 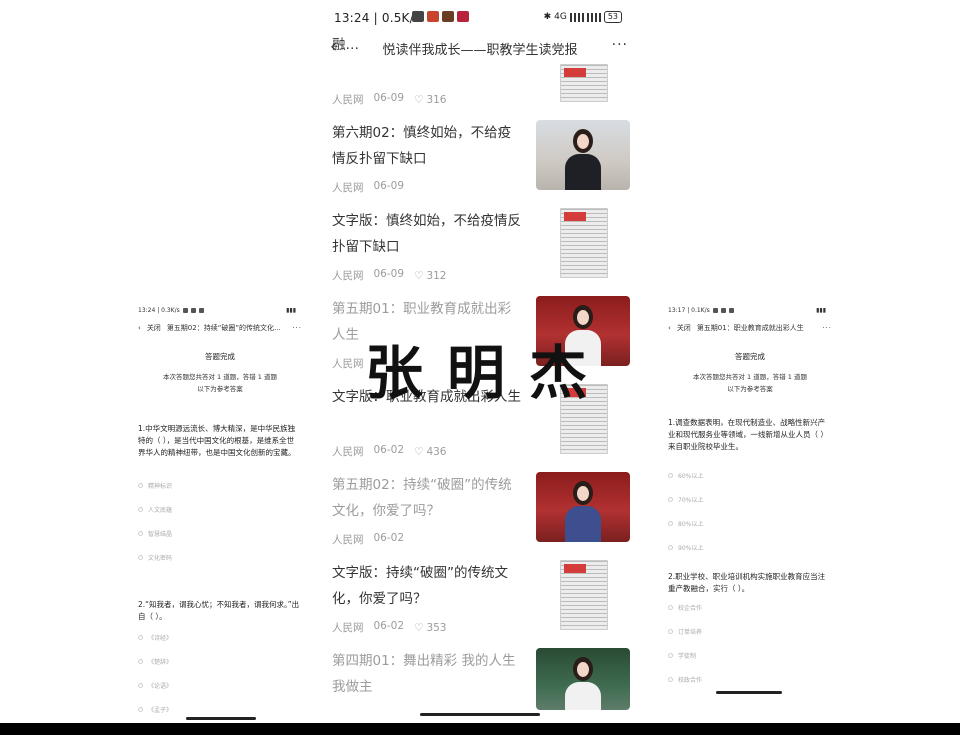 I want to click on overlay-name: 张明杰, so click(x=488, y=373).